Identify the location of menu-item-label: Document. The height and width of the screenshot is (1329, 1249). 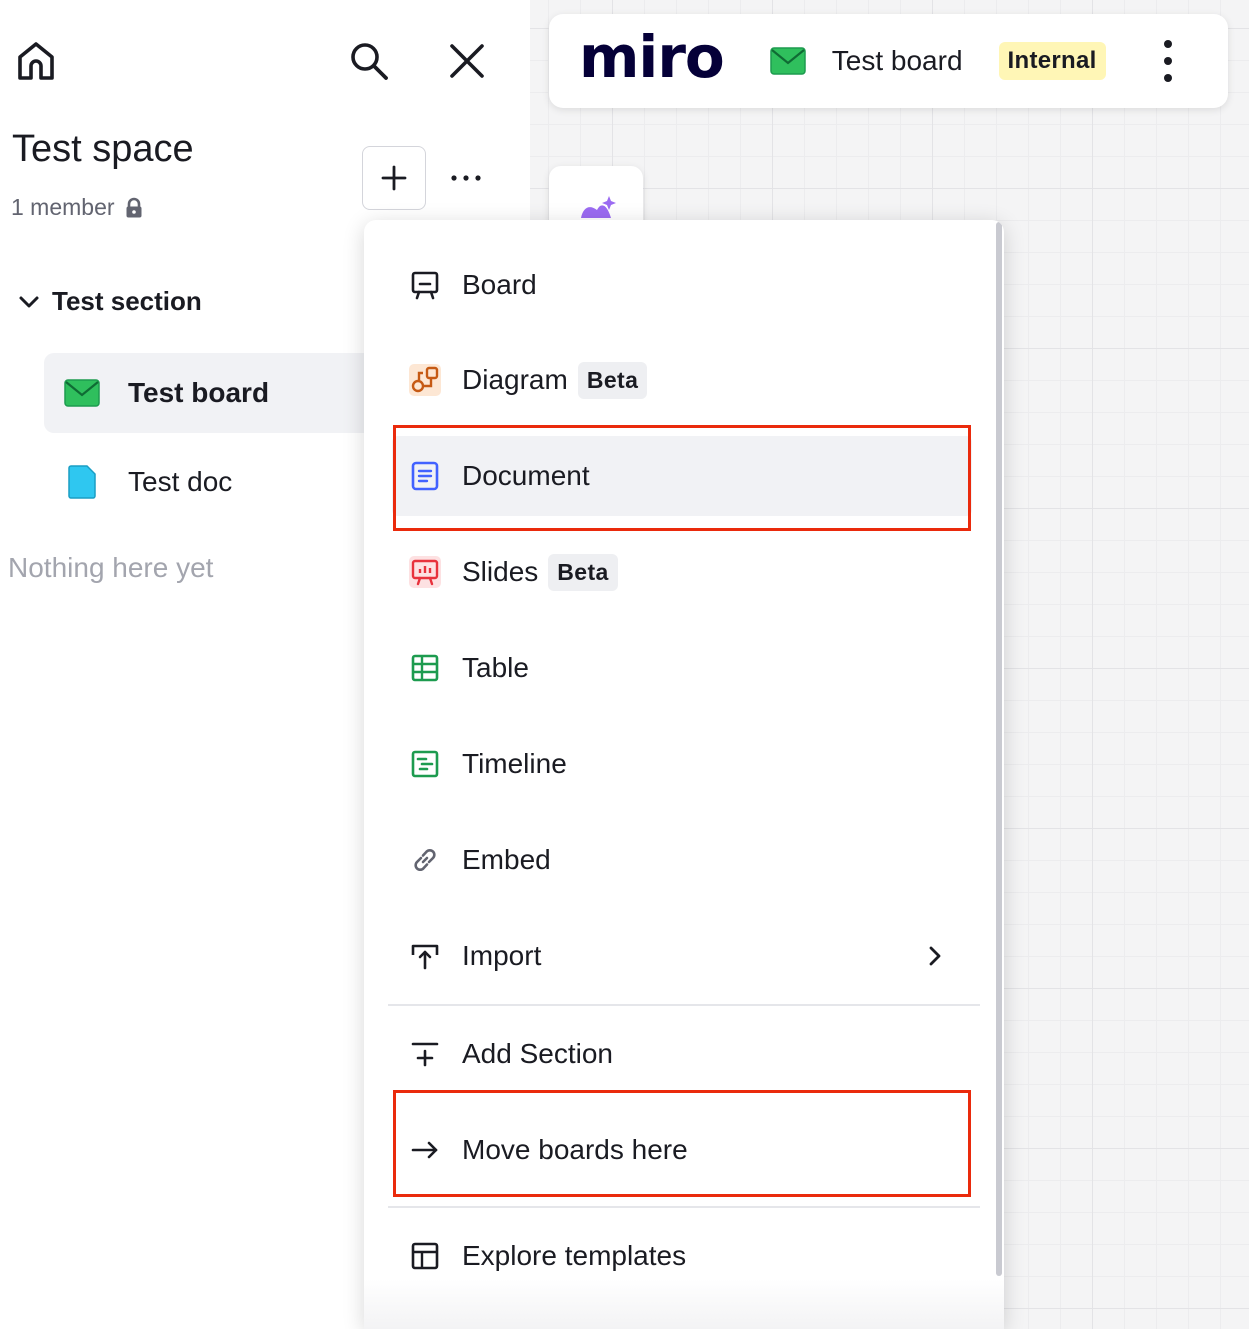
(526, 475).